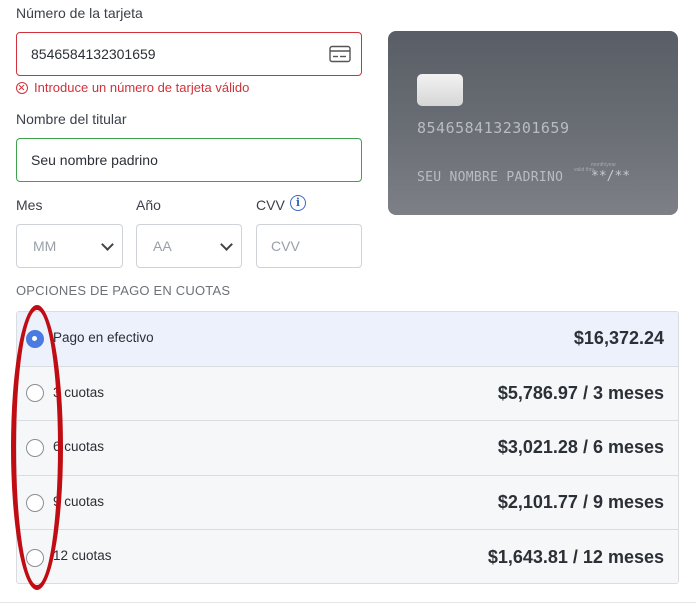 The height and width of the screenshot is (612, 696). Describe the element at coordinates (580, 502) in the screenshot. I see `option-price: $2,101.77 / 9 meses` at that location.